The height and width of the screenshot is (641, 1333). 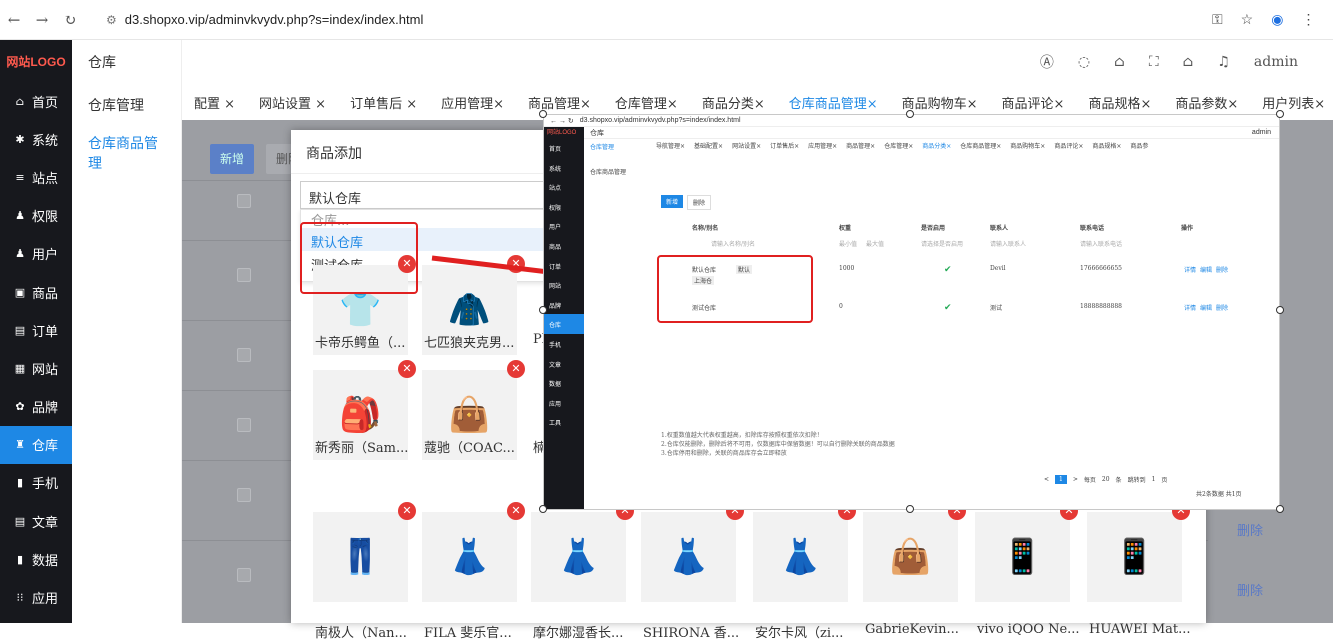 What do you see at coordinates (1217, 20) in the screenshot?
I see `key-icon: ⚿` at bounding box center [1217, 20].